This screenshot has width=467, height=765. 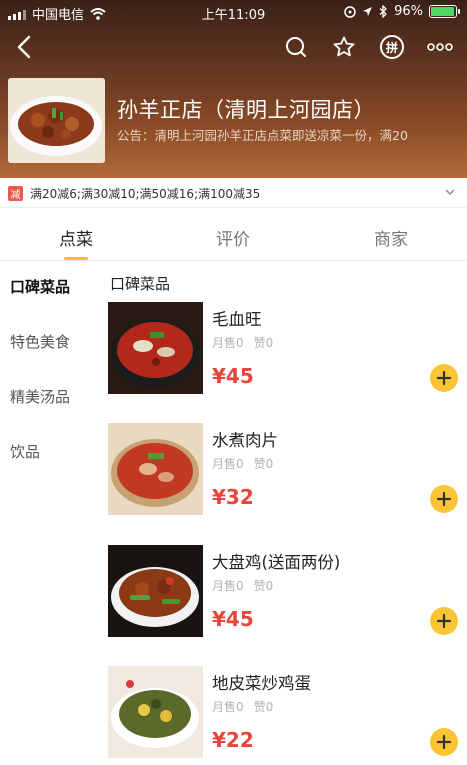 I want to click on battery-icon, so click(x=444, y=11).